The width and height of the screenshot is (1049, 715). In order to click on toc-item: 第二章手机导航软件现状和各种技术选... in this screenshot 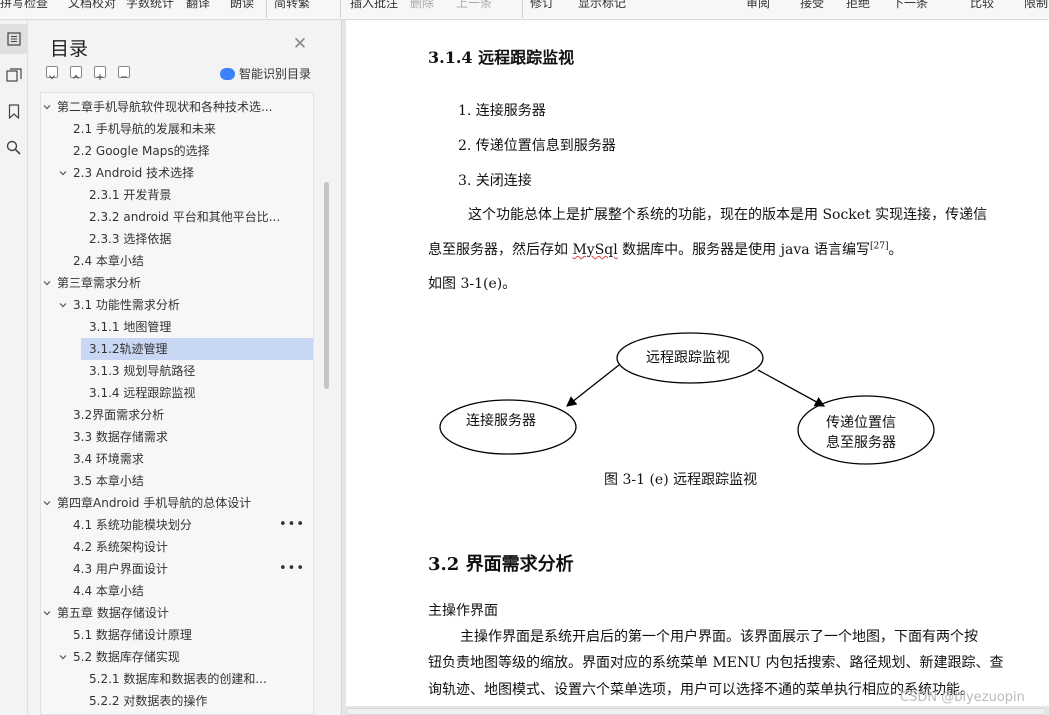, I will do `click(177, 107)`.